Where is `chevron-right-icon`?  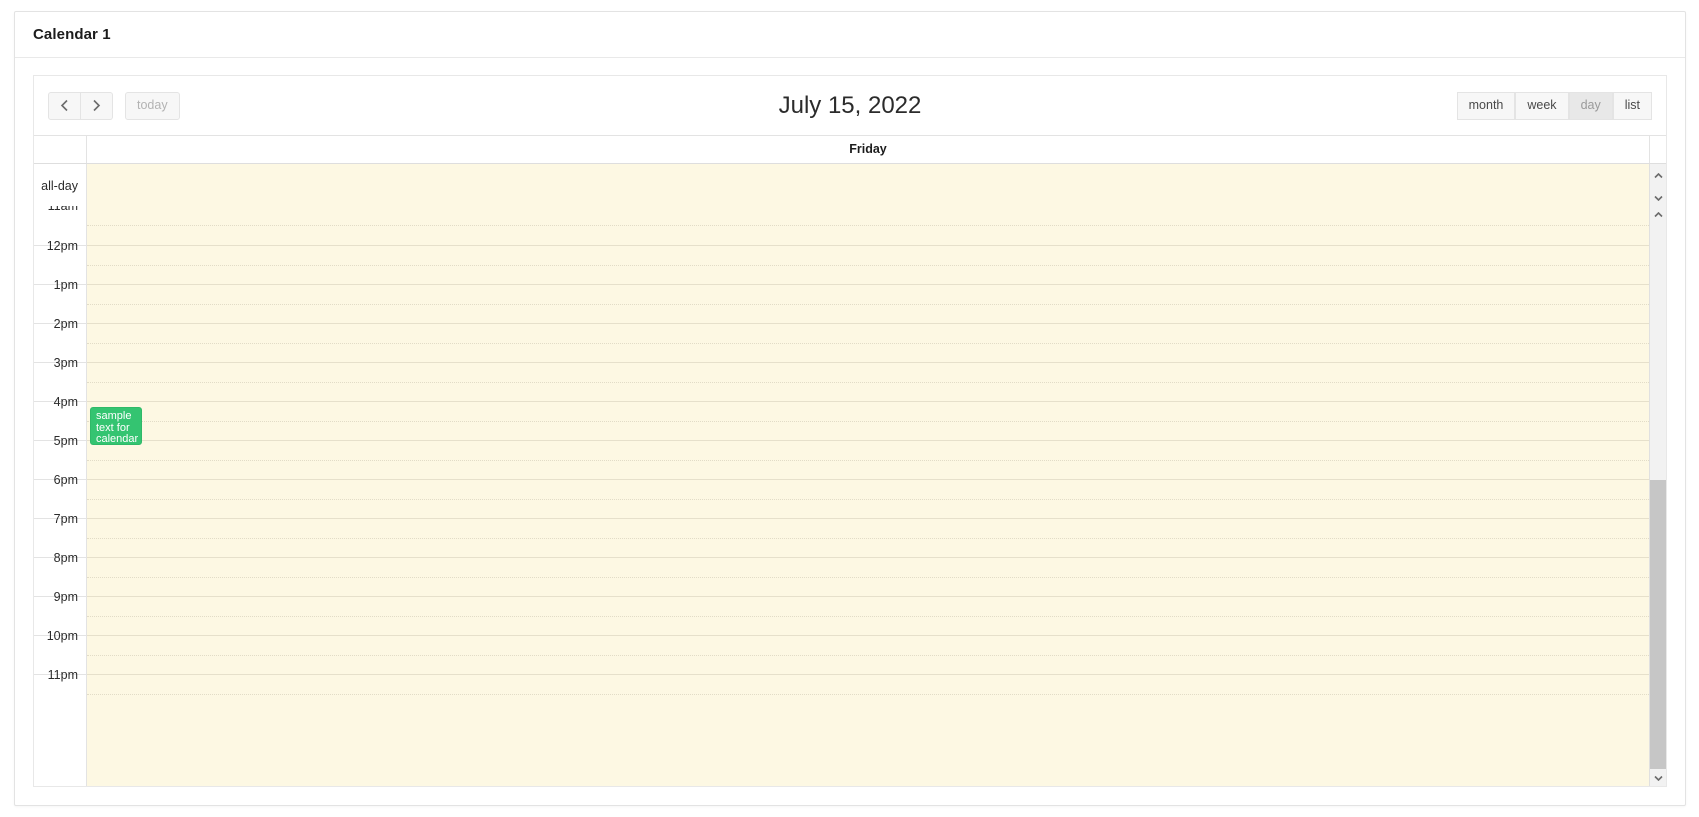
chevron-right-icon is located at coordinates (96, 105).